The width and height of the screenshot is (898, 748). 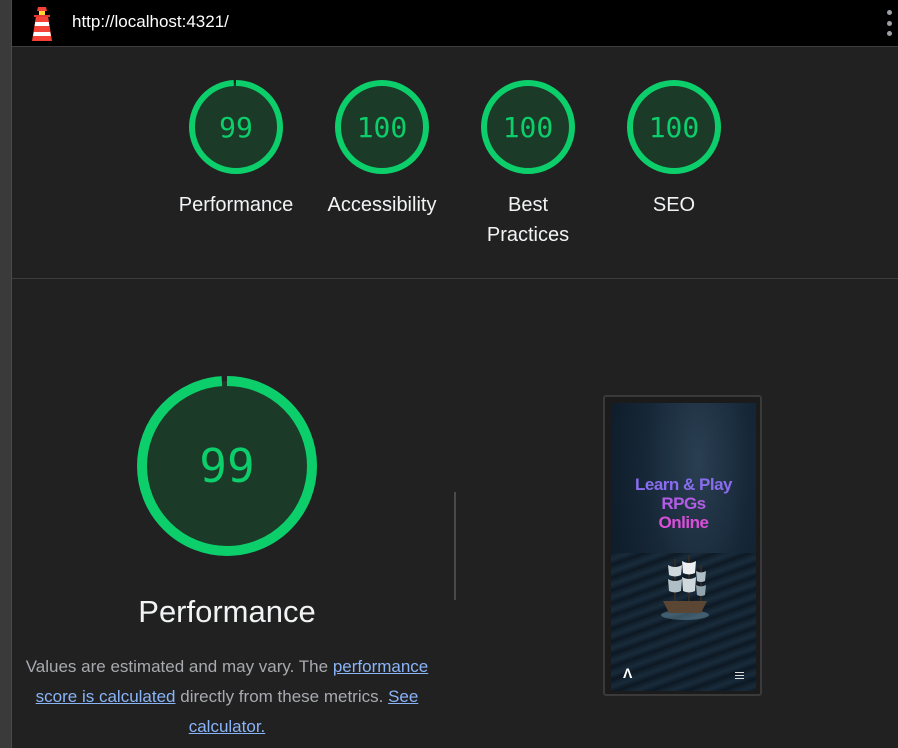 I want to click on gauge-ring: 99, so click(x=236, y=127).